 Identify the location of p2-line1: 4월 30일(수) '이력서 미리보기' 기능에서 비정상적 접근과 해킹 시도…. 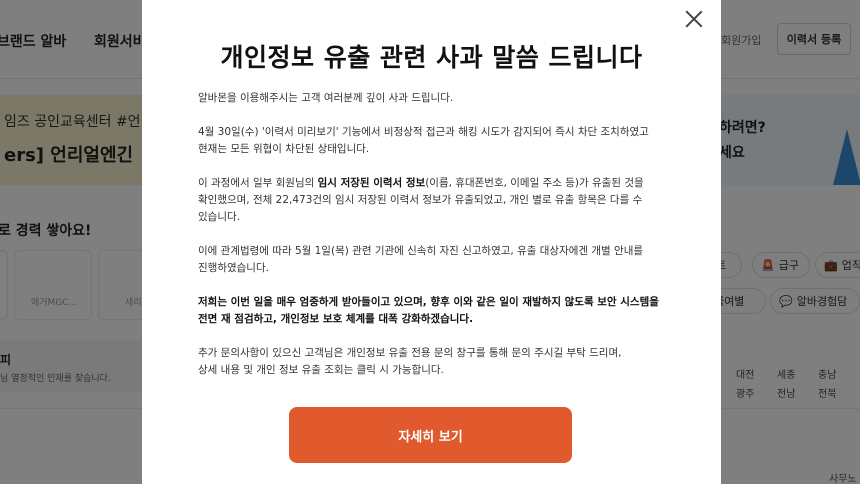
(423, 132).